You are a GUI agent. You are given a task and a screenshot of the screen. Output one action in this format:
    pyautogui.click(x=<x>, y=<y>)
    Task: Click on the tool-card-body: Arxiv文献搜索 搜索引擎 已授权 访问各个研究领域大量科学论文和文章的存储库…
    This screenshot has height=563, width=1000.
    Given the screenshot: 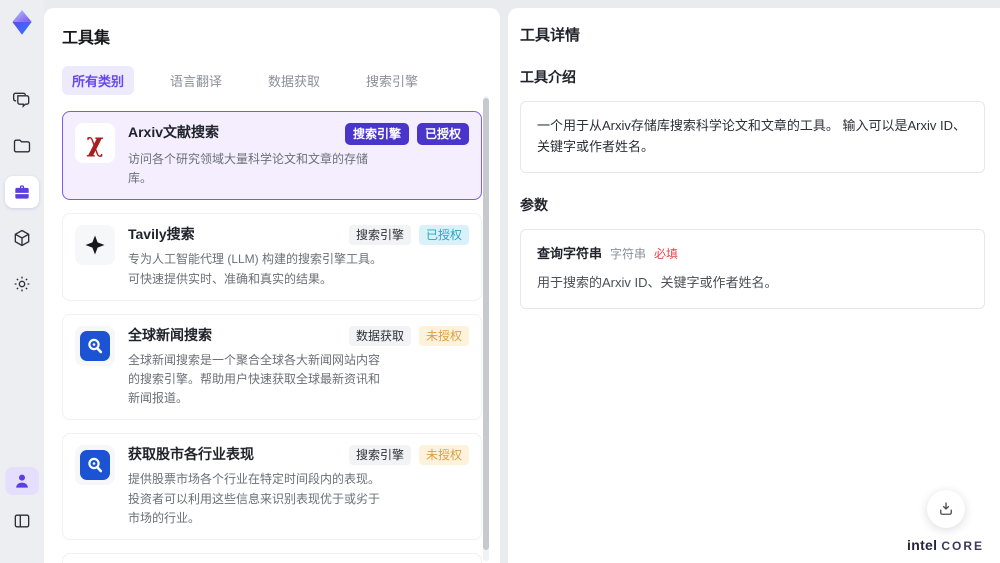 What is the action you would take?
    pyautogui.click(x=298, y=155)
    